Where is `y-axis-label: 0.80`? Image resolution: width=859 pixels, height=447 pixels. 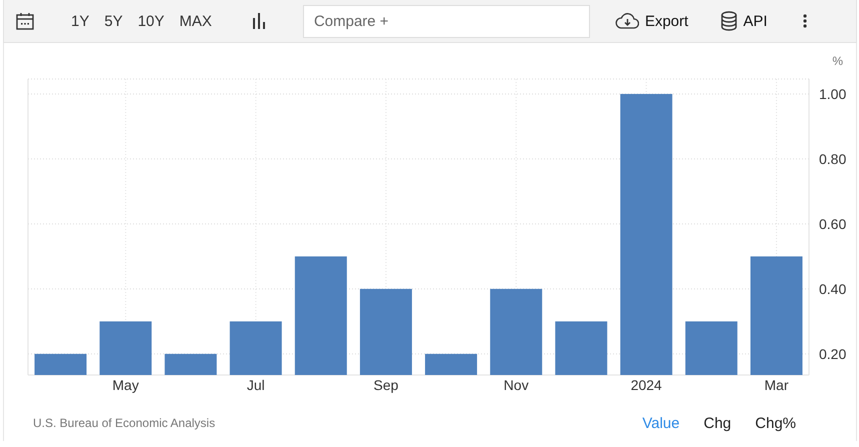
y-axis-label: 0.80 is located at coordinates (832, 158).